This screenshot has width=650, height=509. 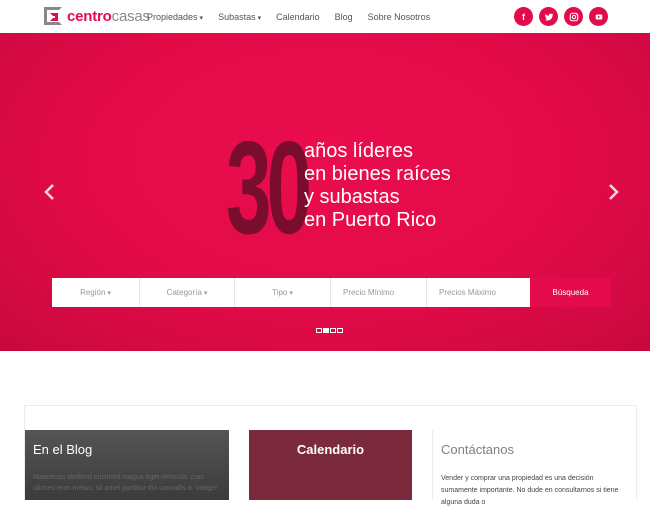 I want to click on nav-item-label: Sobre Nosotros, so click(x=399, y=16).